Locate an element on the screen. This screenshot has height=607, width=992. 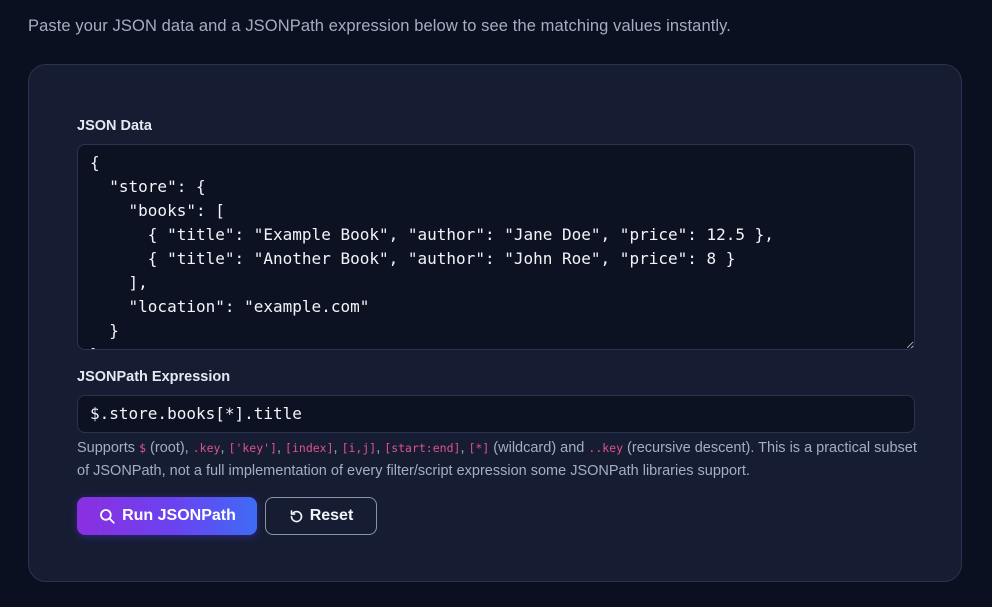
run-jsonpath-button: Run JSONPath is located at coordinates (167, 516).